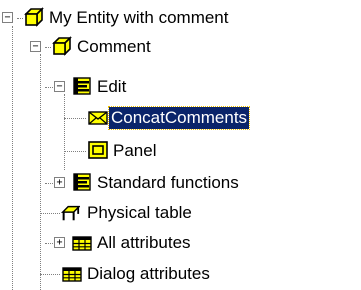 Image resolution: width=361 pixels, height=290 pixels. What do you see at coordinates (98, 150) in the screenshot?
I see `panel-icon` at bounding box center [98, 150].